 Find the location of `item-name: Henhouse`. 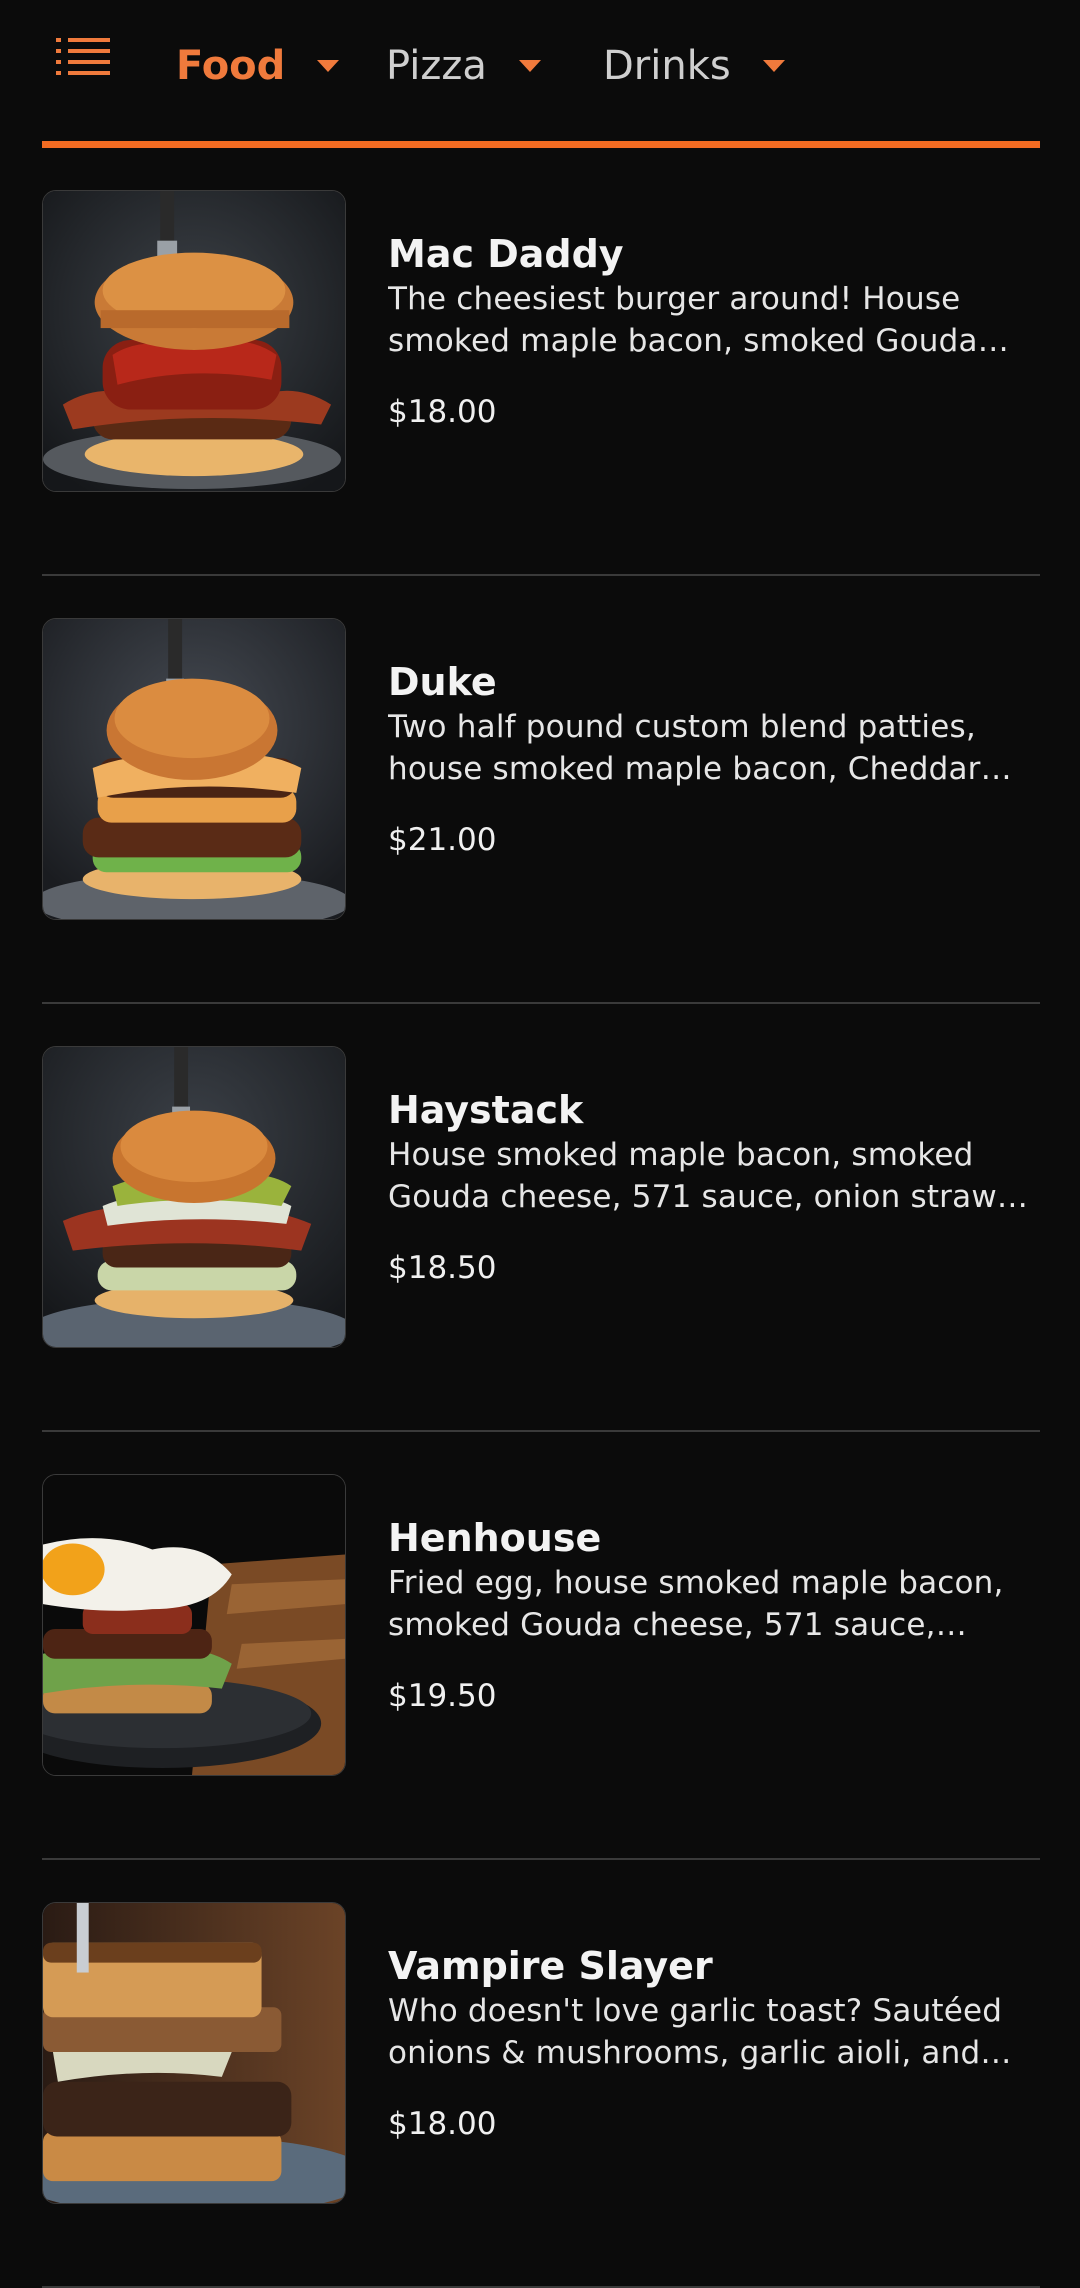

item-name: Henhouse is located at coordinates (495, 1538).